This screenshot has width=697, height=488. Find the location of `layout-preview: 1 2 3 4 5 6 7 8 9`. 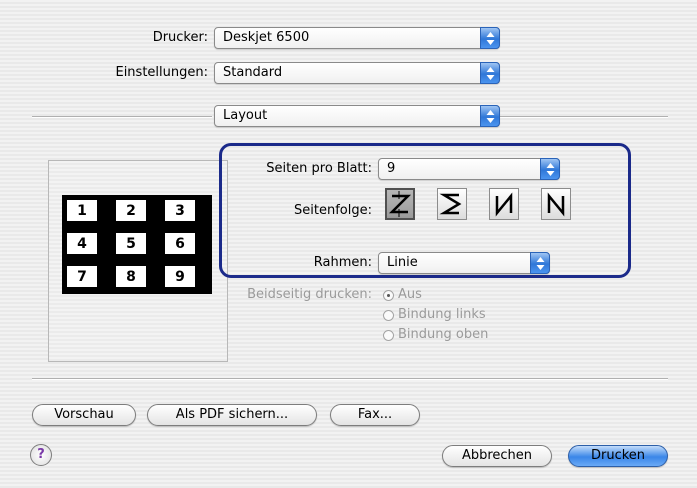

layout-preview: 1 2 3 4 5 6 7 8 9 is located at coordinates (138, 261).